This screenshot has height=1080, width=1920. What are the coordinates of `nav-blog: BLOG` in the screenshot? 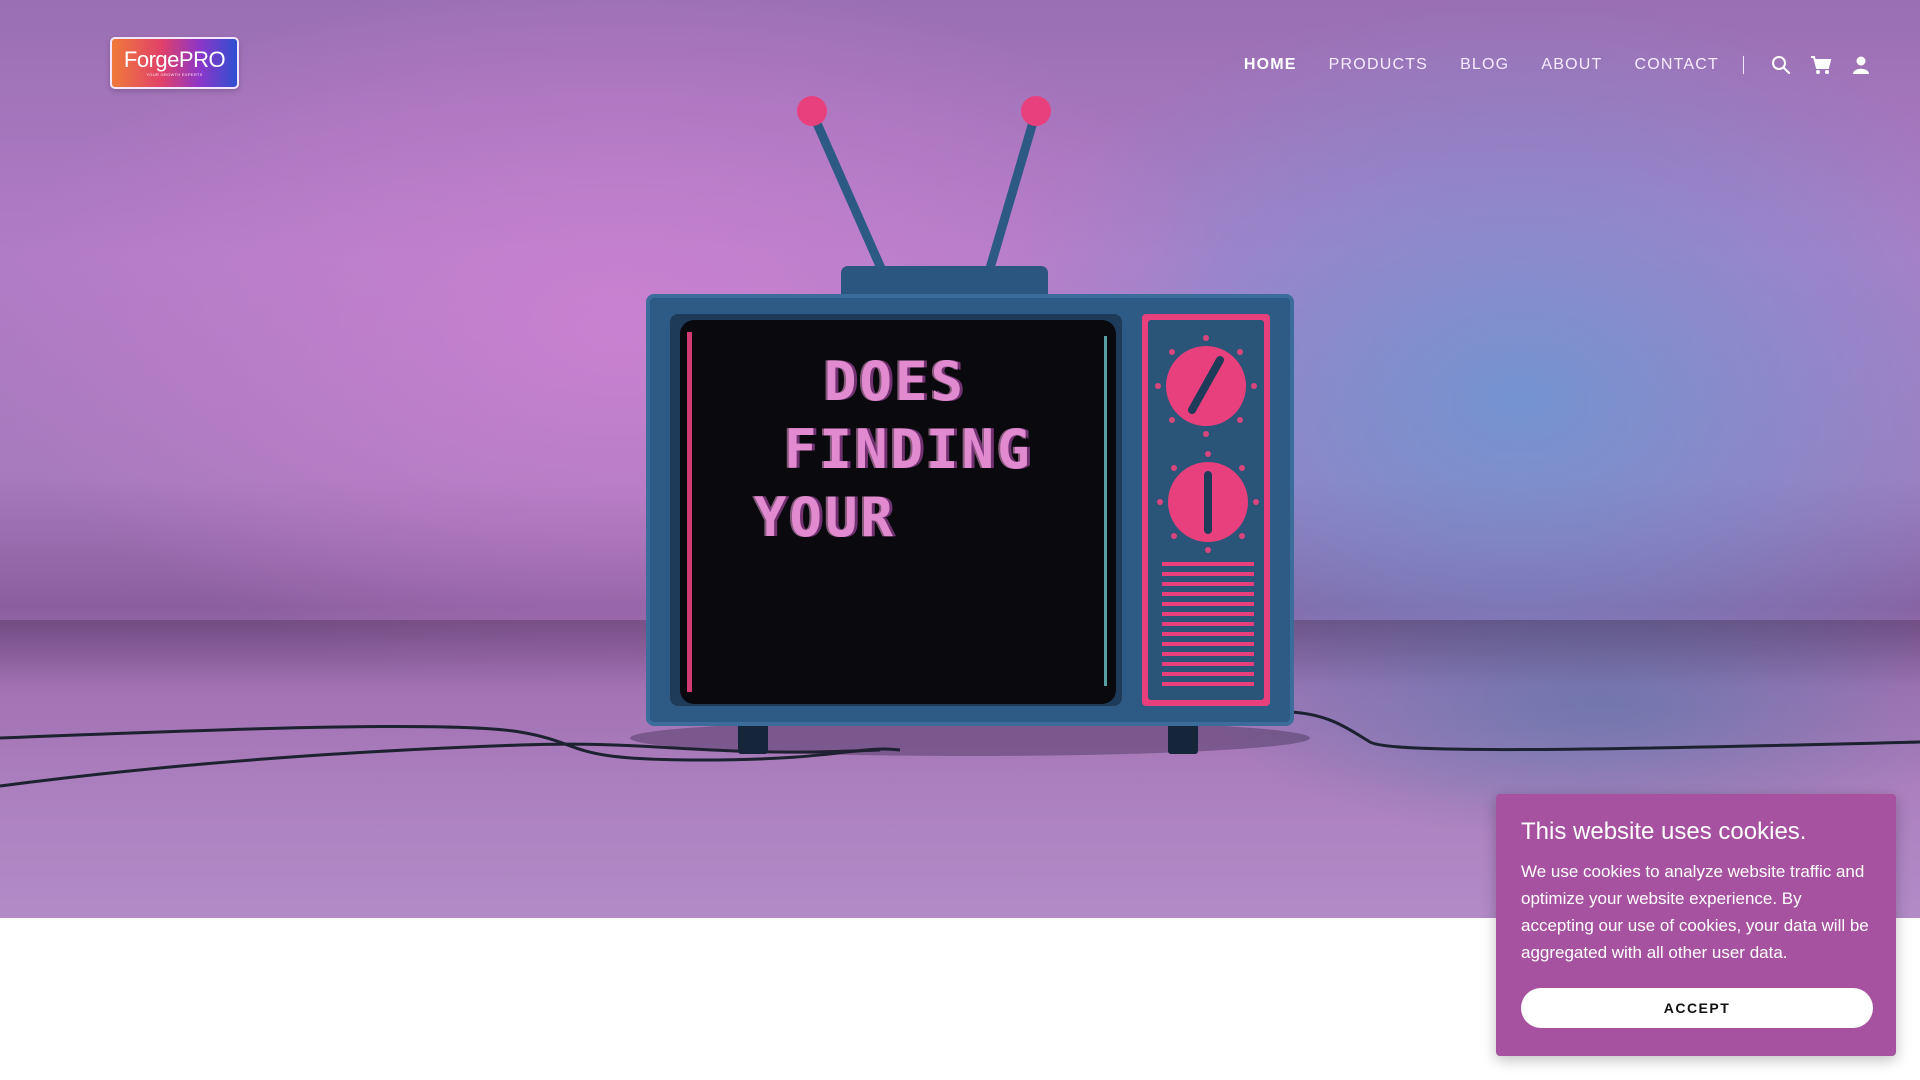 It's located at (1484, 65).